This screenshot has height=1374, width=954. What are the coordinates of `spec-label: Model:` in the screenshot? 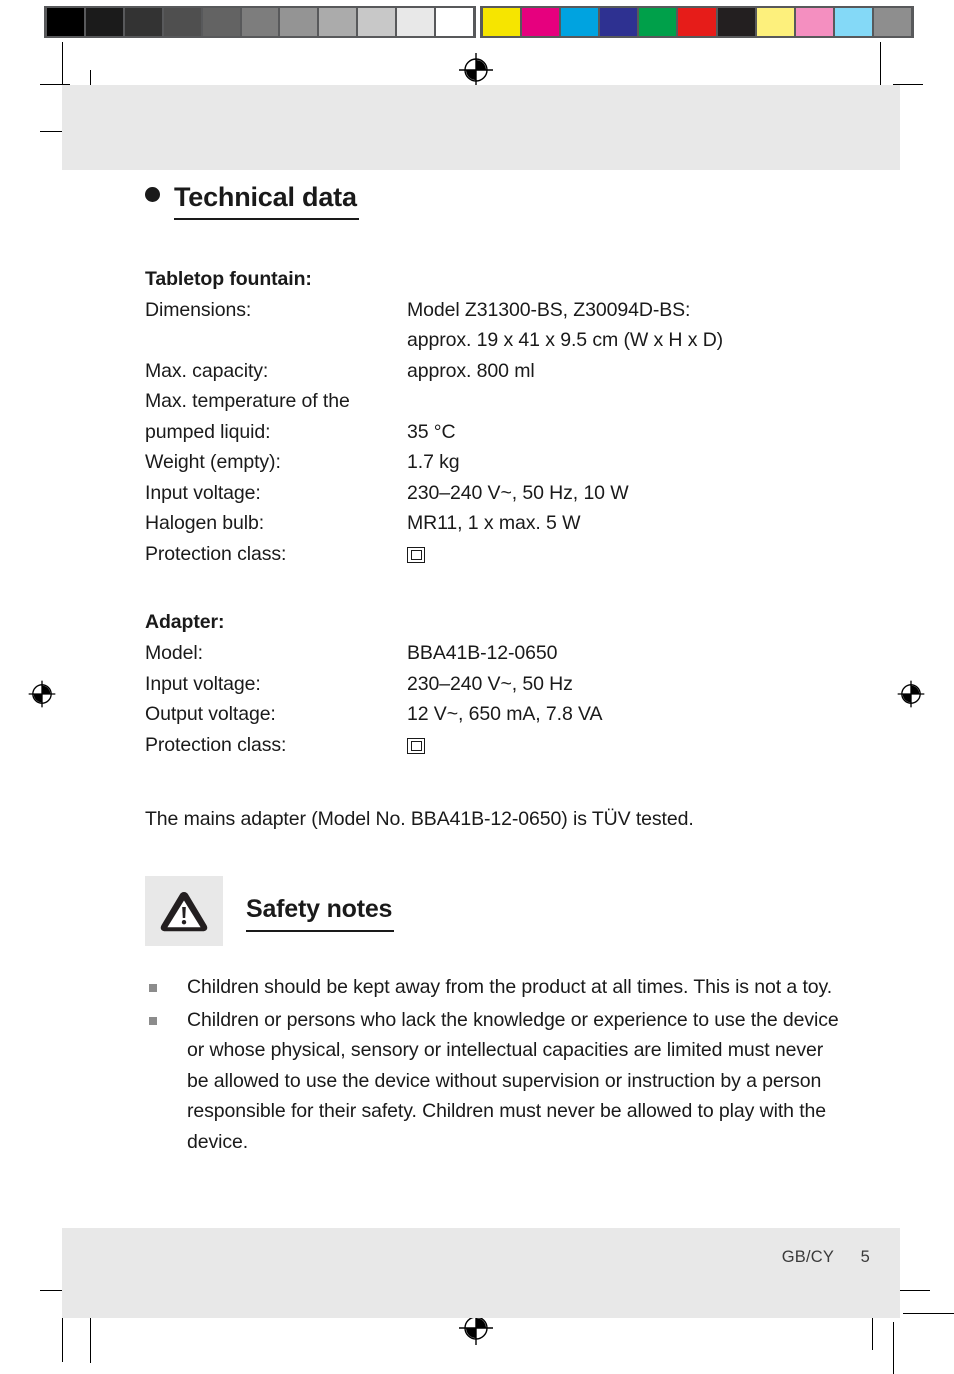 It's located at (174, 653).